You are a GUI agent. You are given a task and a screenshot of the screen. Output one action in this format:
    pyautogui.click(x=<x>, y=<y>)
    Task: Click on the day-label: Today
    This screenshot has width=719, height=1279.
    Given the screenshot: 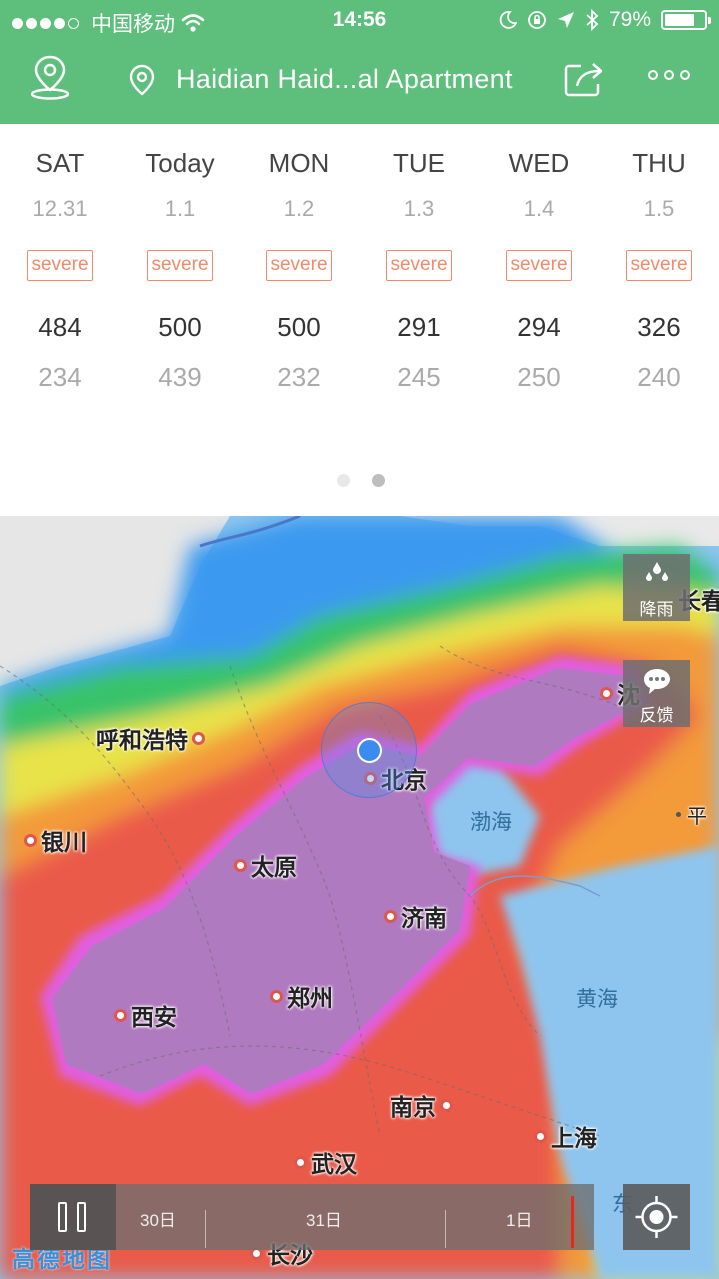 What is the action you would take?
    pyautogui.click(x=180, y=163)
    